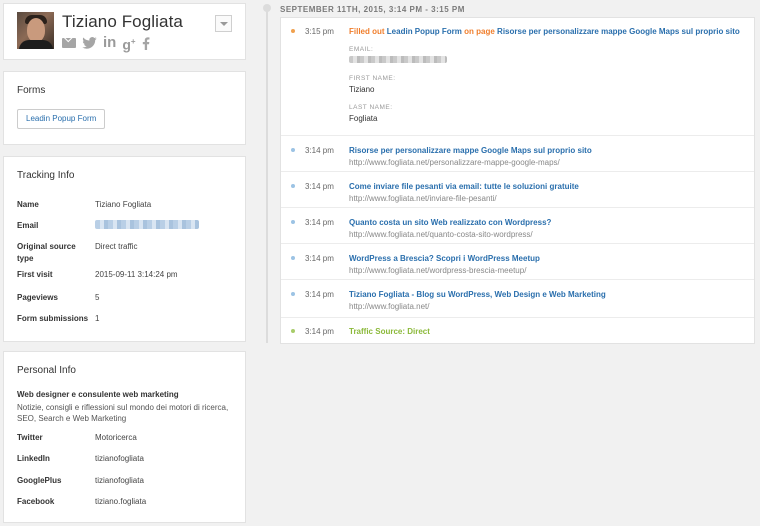  What do you see at coordinates (267, 8) in the screenshot?
I see `timeline-start-dot` at bounding box center [267, 8].